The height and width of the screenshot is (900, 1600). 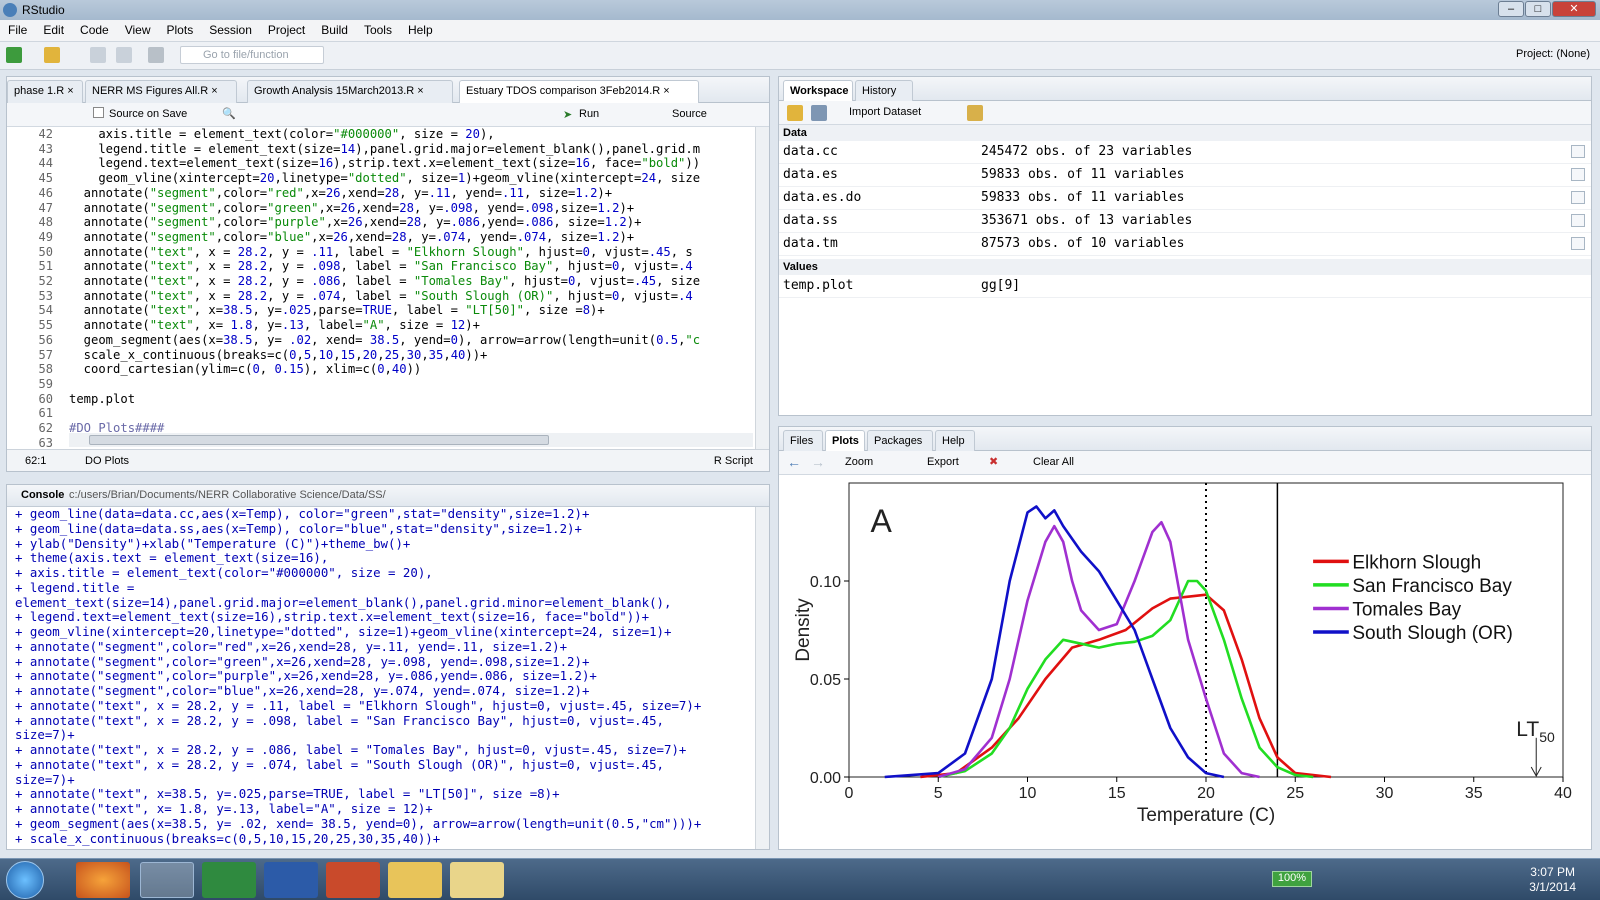 What do you see at coordinates (477, 880) in the screenshot?
I see `folder-icon` at bounding box center [477, 880].